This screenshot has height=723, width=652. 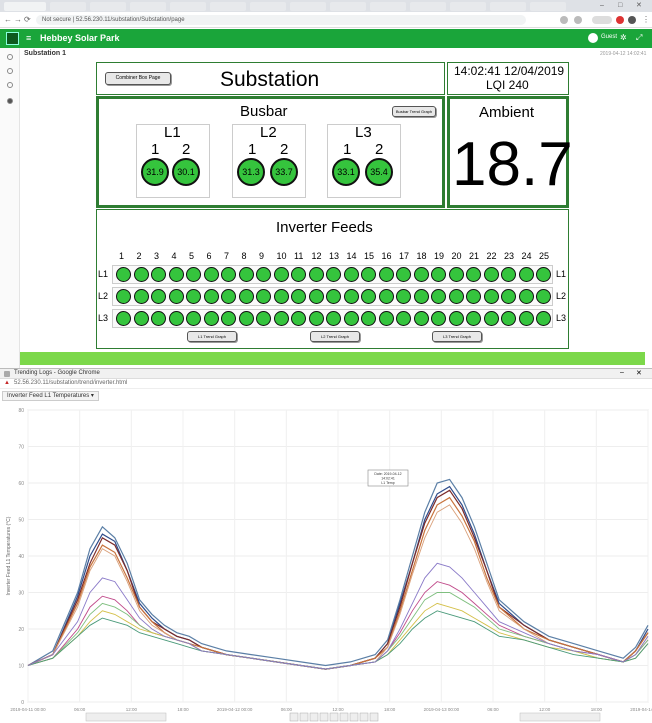 I want to click on inverter-trend-button: L1 Trend Graph, so click(x=212, y=336).